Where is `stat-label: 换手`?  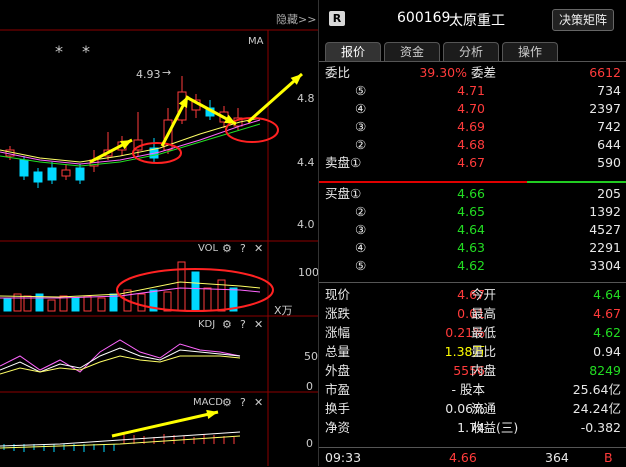 stat-label: 换手 is located at coordinates (338, 408).